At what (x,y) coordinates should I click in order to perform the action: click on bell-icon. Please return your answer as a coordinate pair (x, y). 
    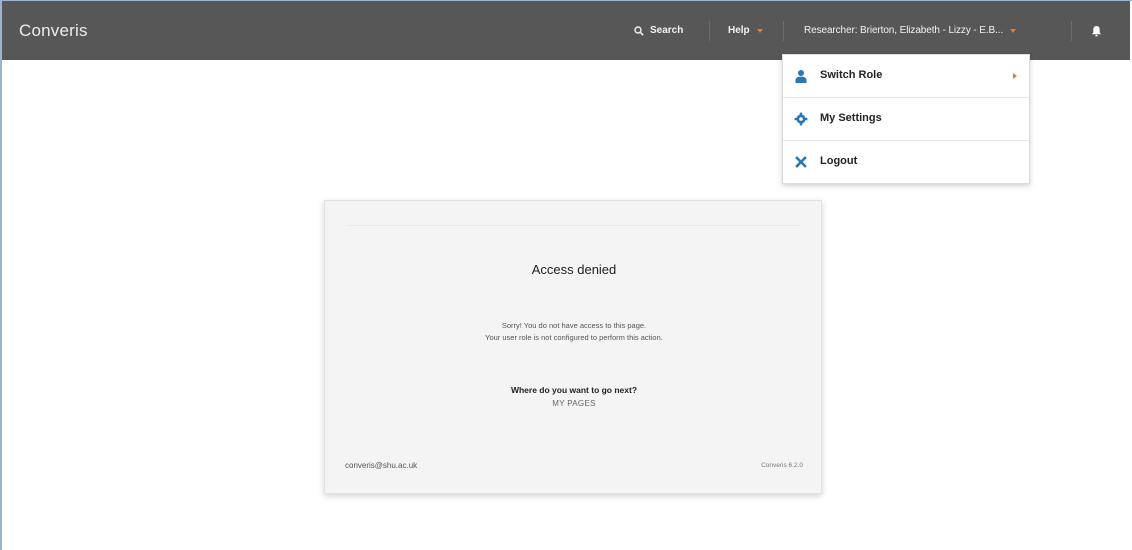
    Looking at the image, I should click on (1096, 30).